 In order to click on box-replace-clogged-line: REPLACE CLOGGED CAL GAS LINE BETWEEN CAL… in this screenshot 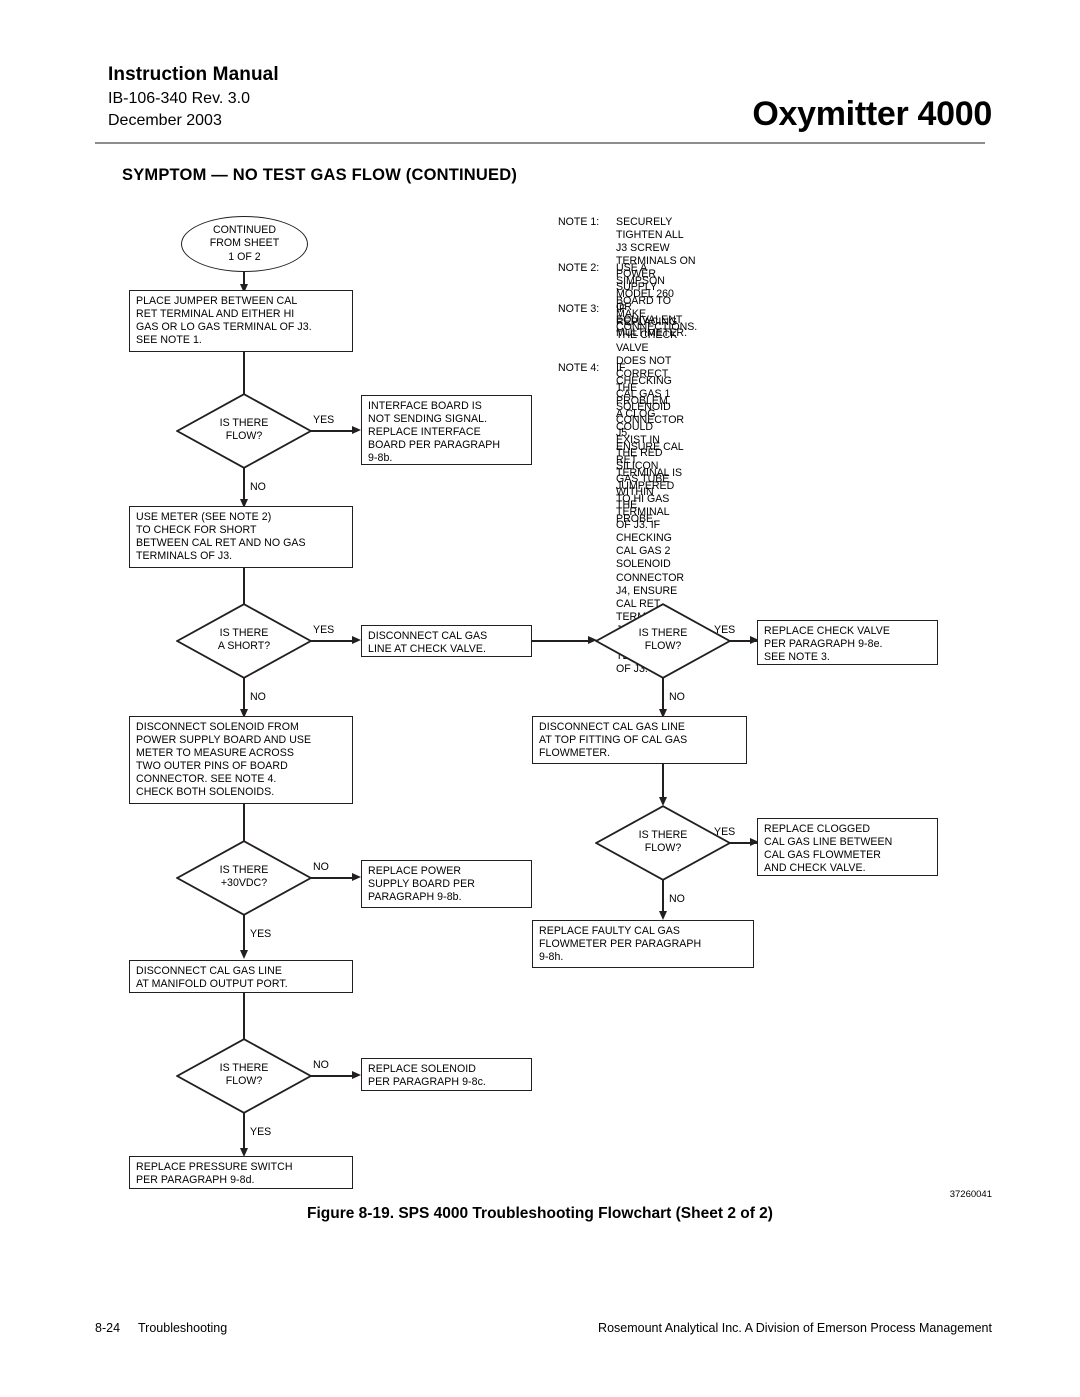, I will do `click(847, 847)`.